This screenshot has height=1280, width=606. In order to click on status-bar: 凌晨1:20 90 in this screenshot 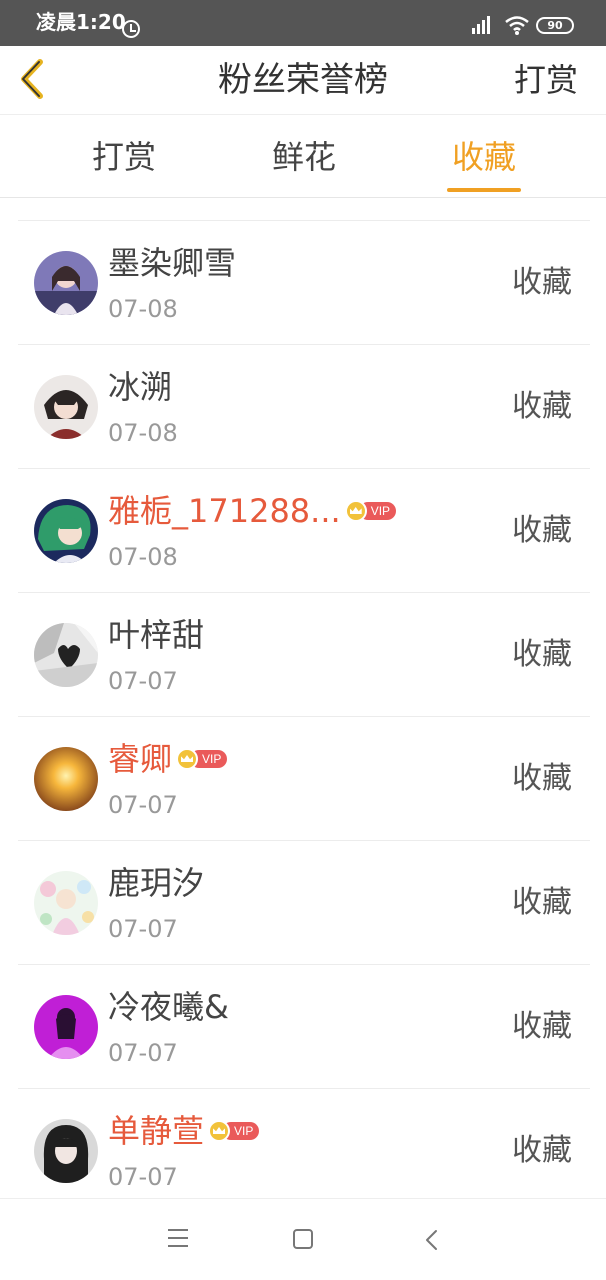, I will do `click(303, 23)`.